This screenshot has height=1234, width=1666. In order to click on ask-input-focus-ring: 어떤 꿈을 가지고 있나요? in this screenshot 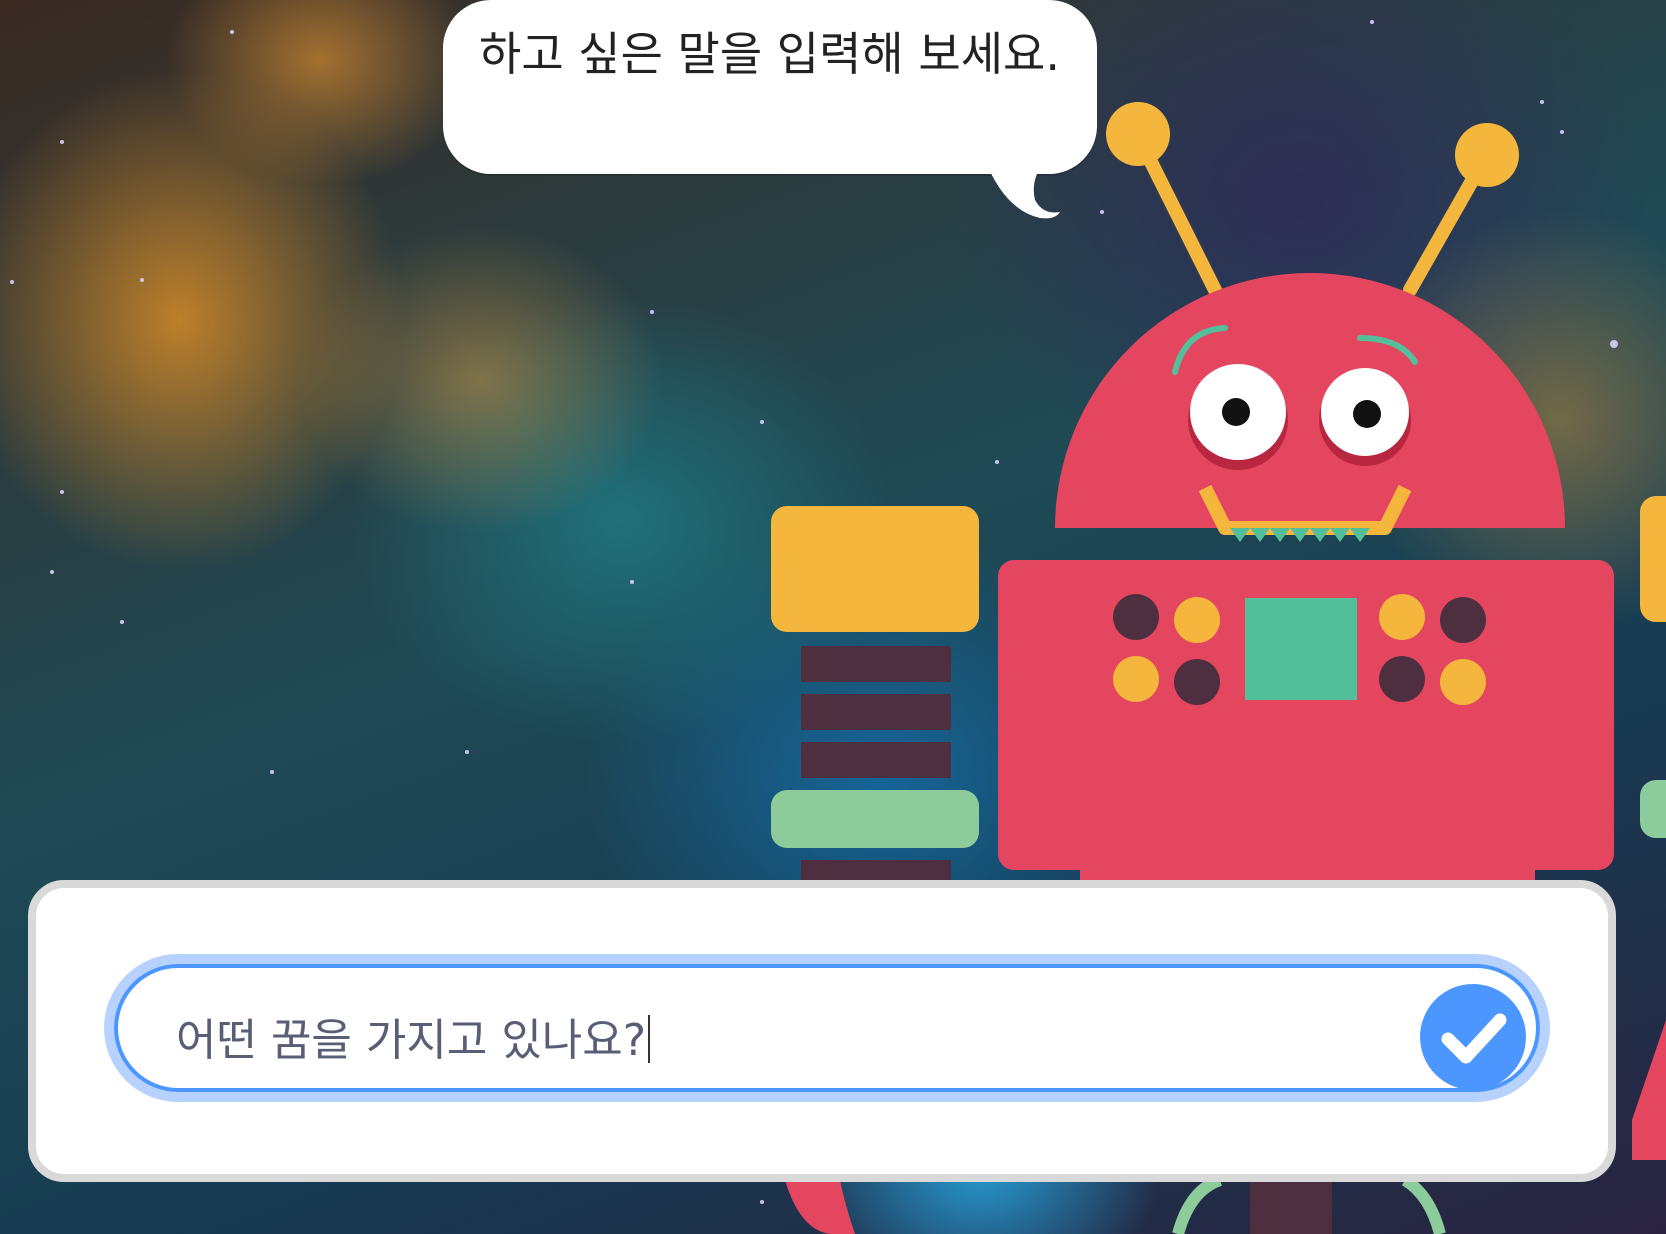, I will do `click(827, 1028)`.